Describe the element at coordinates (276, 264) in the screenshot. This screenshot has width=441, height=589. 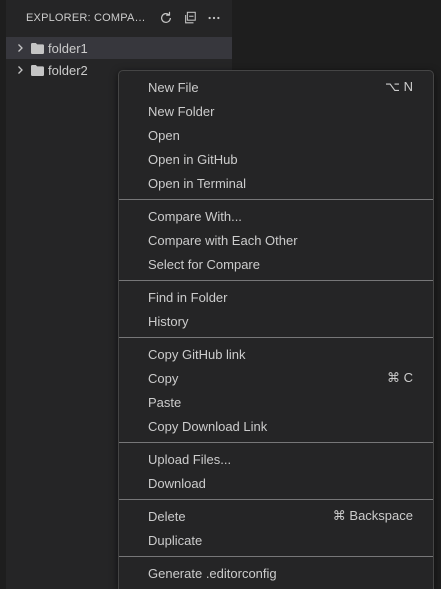
I see `menu-item-select-for-compare: Select for Compare` at that location.